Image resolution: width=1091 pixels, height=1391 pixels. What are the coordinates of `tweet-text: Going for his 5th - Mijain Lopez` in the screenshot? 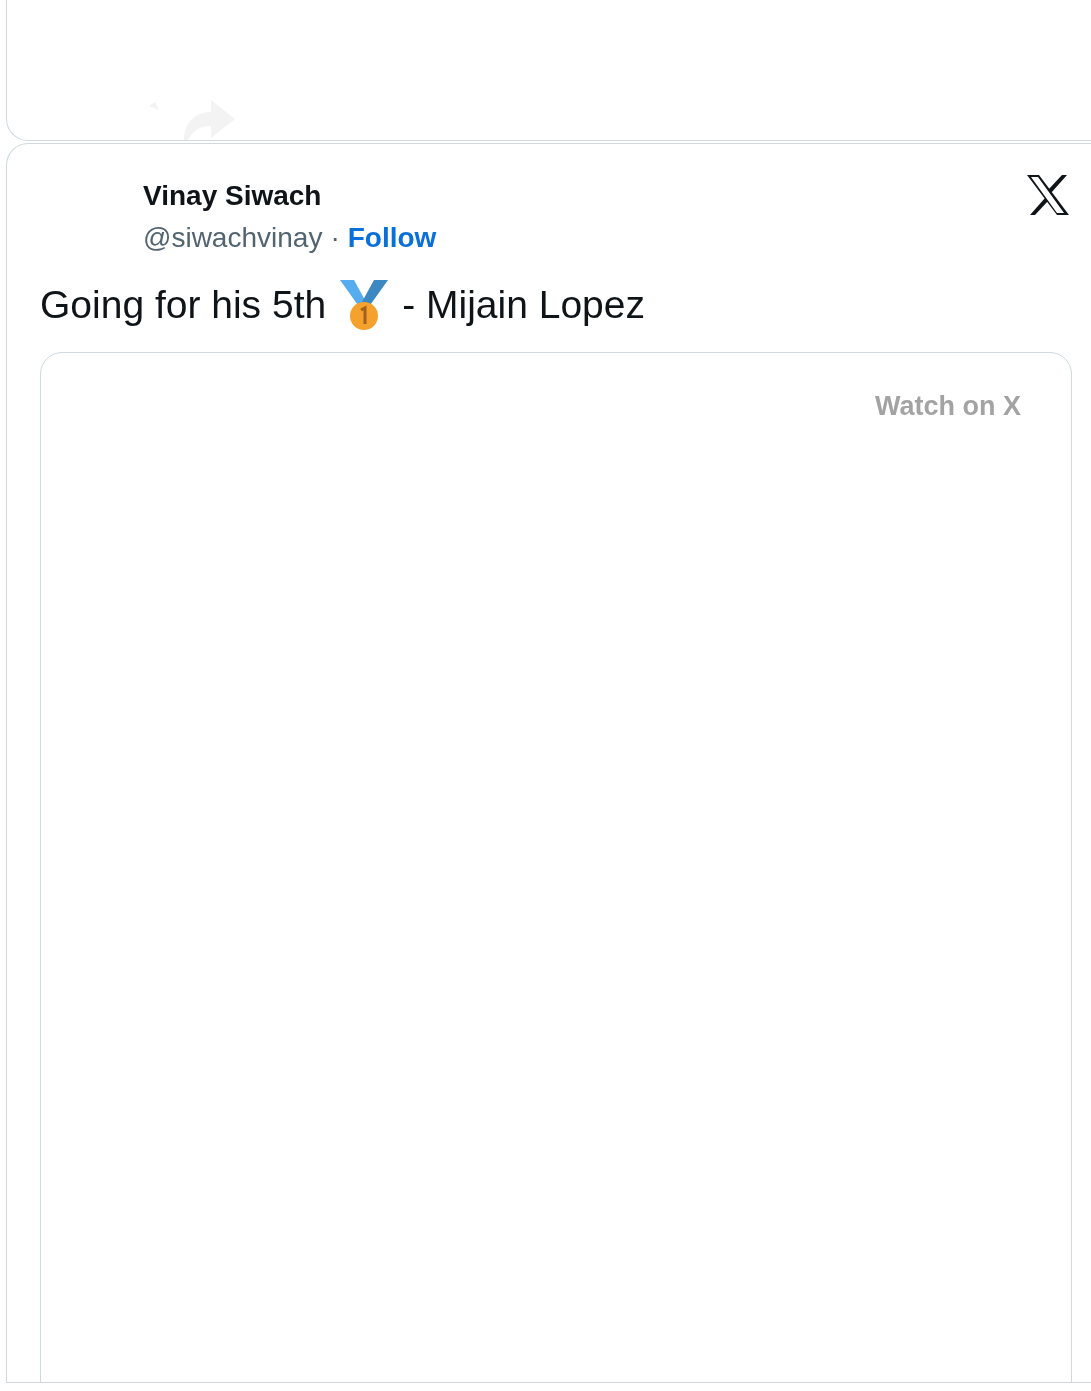 It's located at (565, 305).